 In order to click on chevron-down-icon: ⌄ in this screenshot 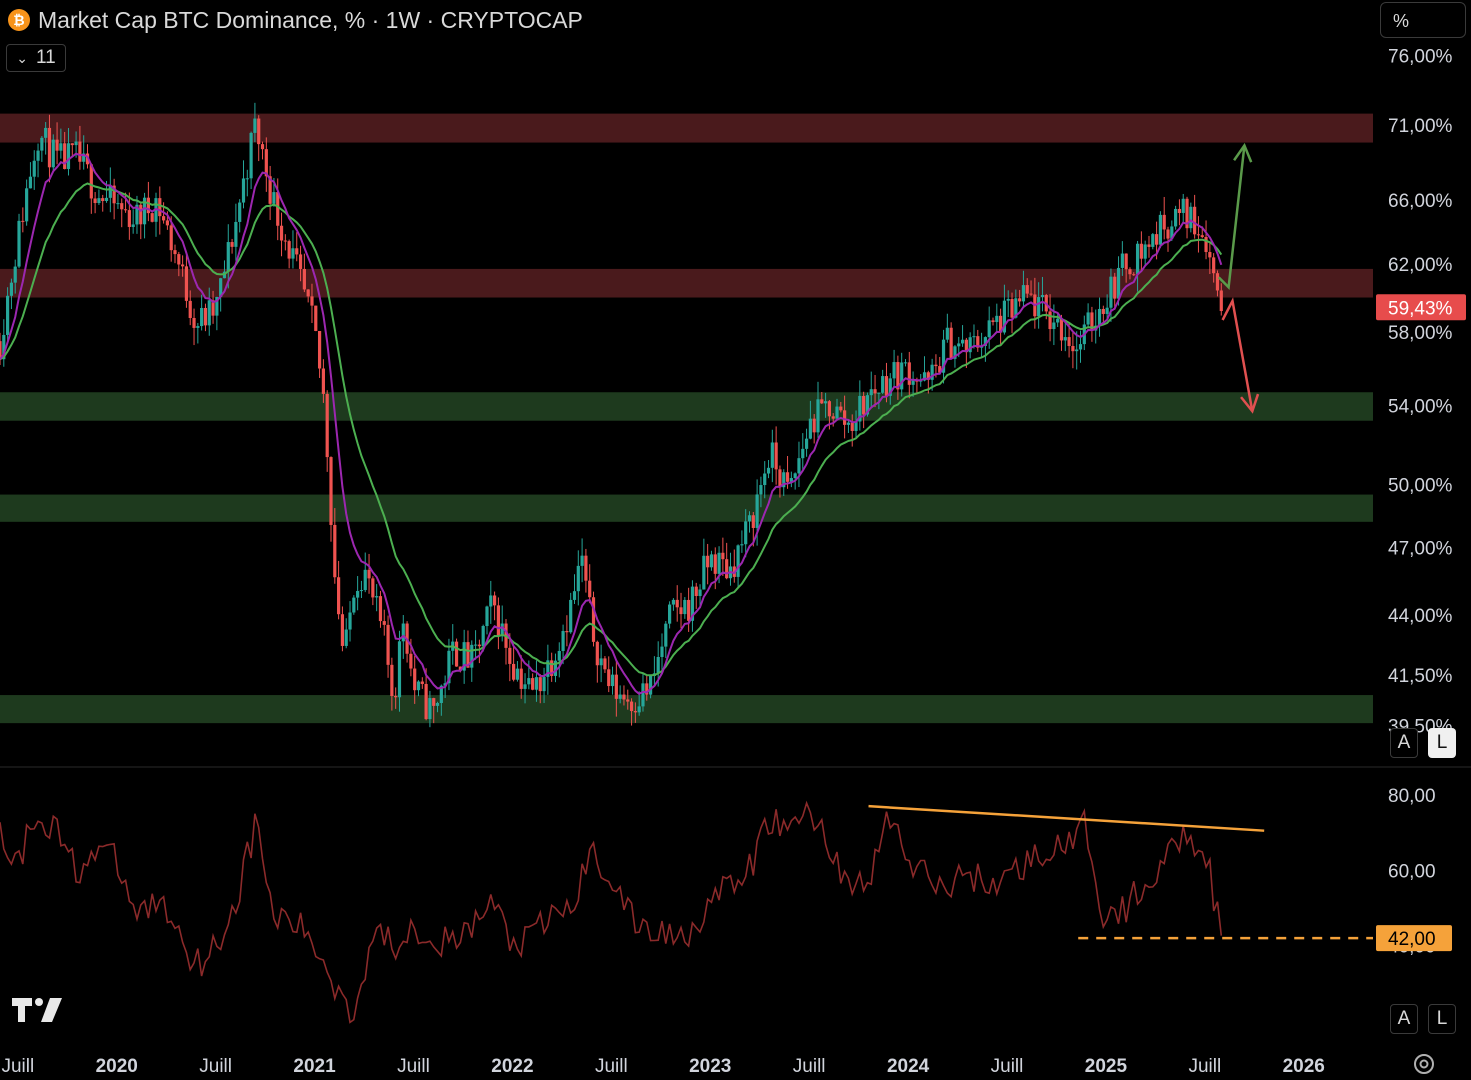, I will do `click(22, 57)`.